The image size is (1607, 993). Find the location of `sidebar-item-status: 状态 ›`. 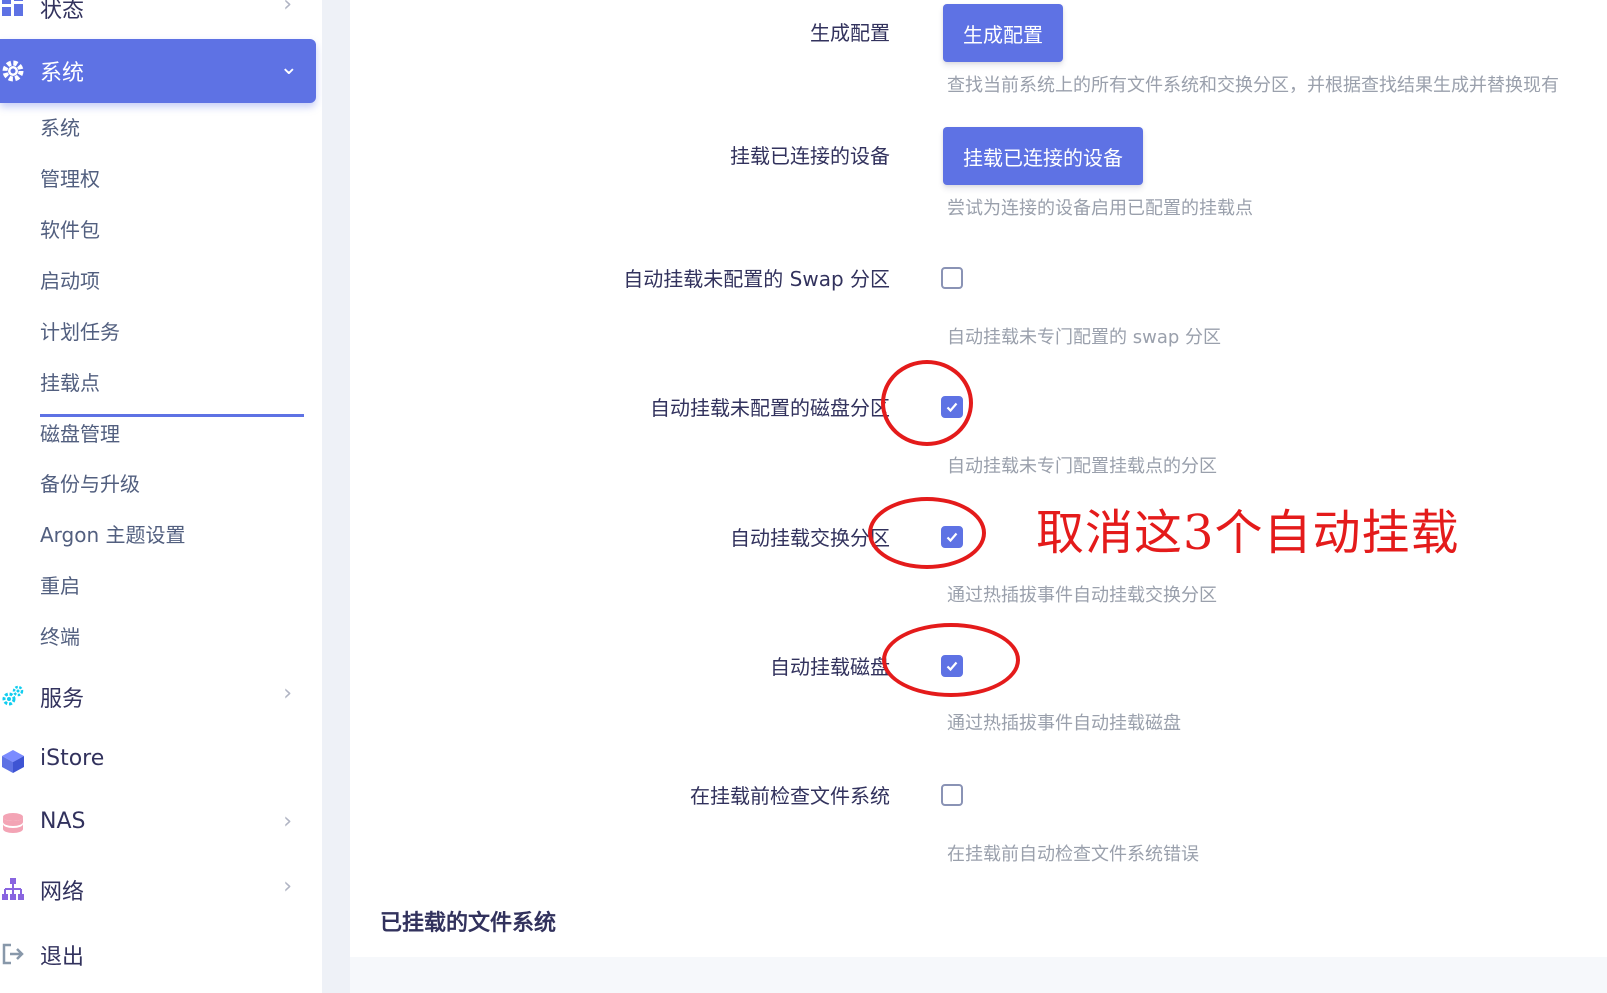

sidebar-item-status: 状态 › is located at coordinates (155, 13).